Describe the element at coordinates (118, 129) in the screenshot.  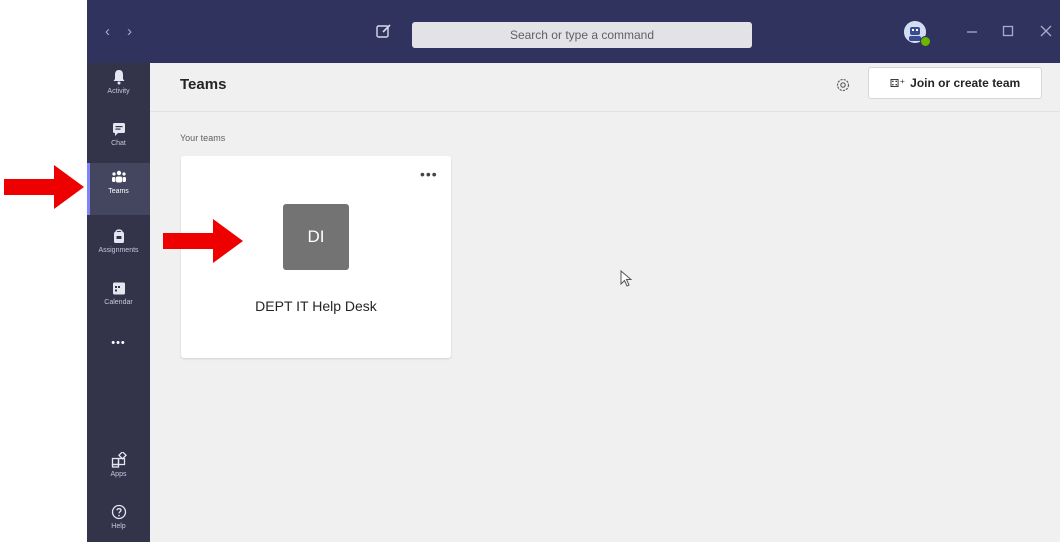
I see `chat-icon` at that location.